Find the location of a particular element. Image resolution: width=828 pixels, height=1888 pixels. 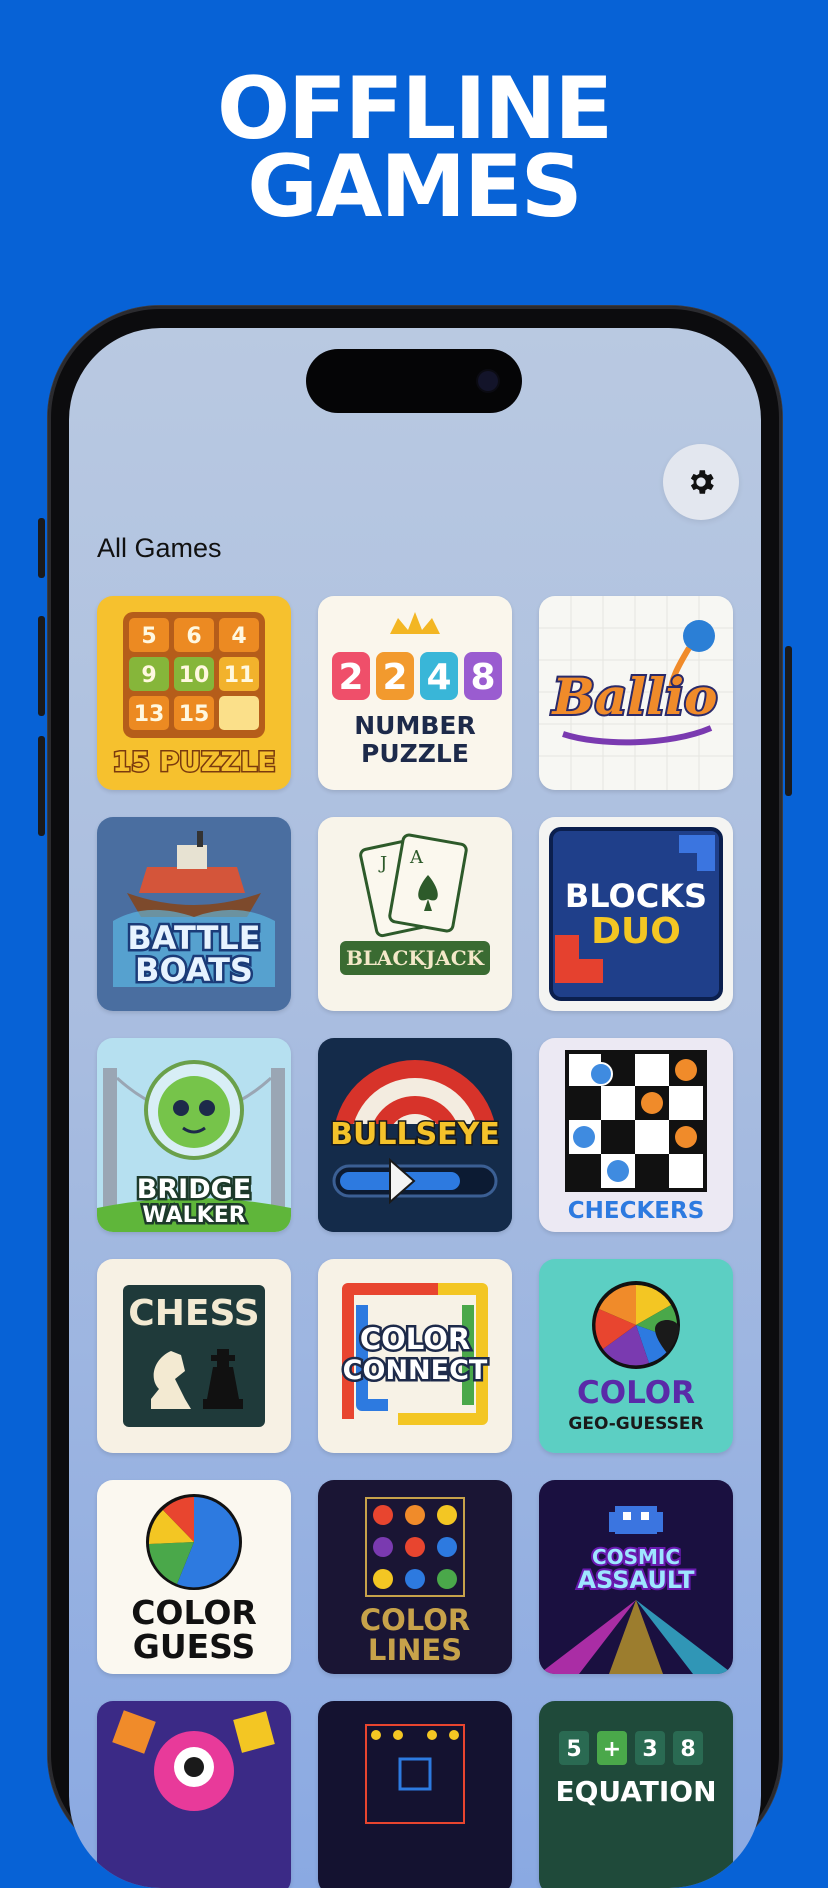

game-title: CHESS is located at coordinates (193, 1313).